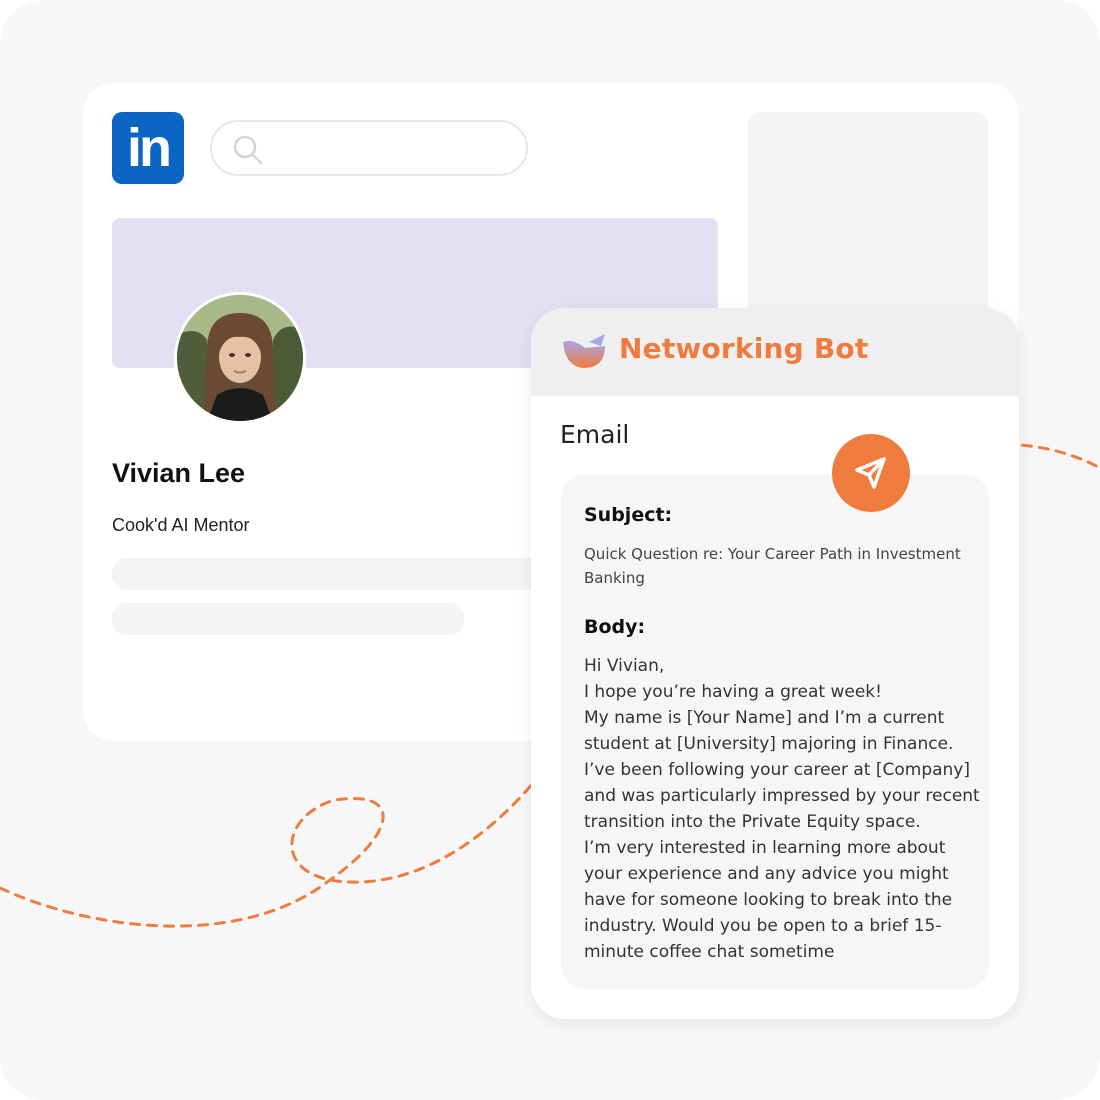 This screenshot has height=1100, width=1100. I want to click on search-icon, so click(248, 150).